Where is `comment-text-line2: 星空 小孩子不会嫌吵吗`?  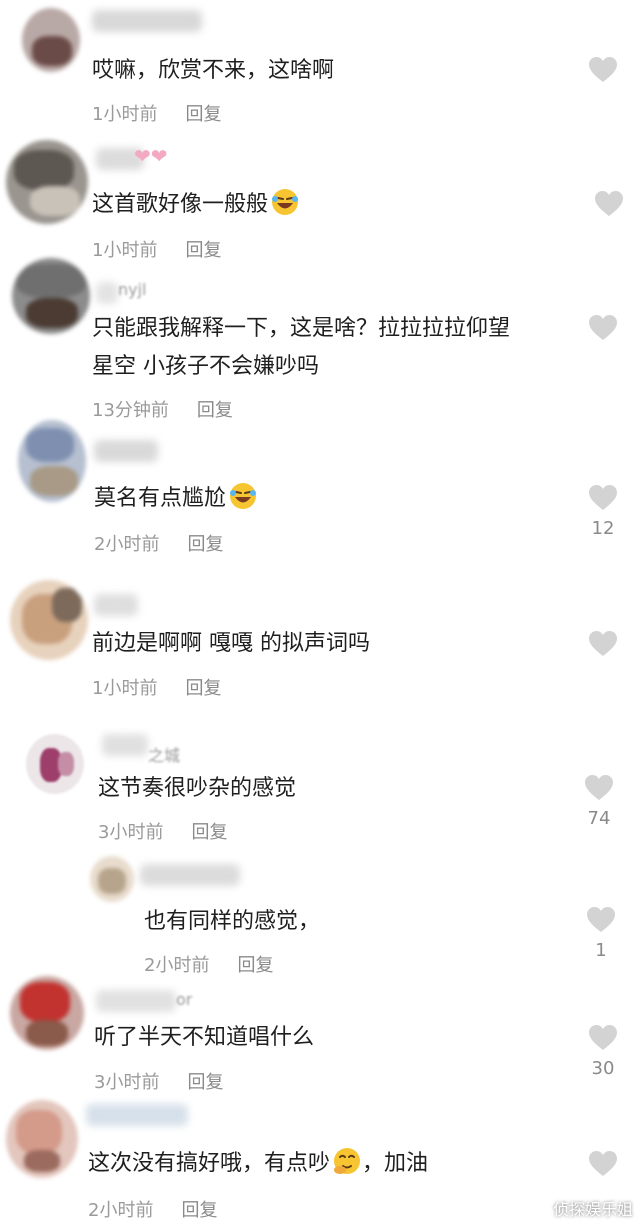 comment-text-line2: 星空 小孩子不会嫌吵吗 is located at coordinates (205, 366).